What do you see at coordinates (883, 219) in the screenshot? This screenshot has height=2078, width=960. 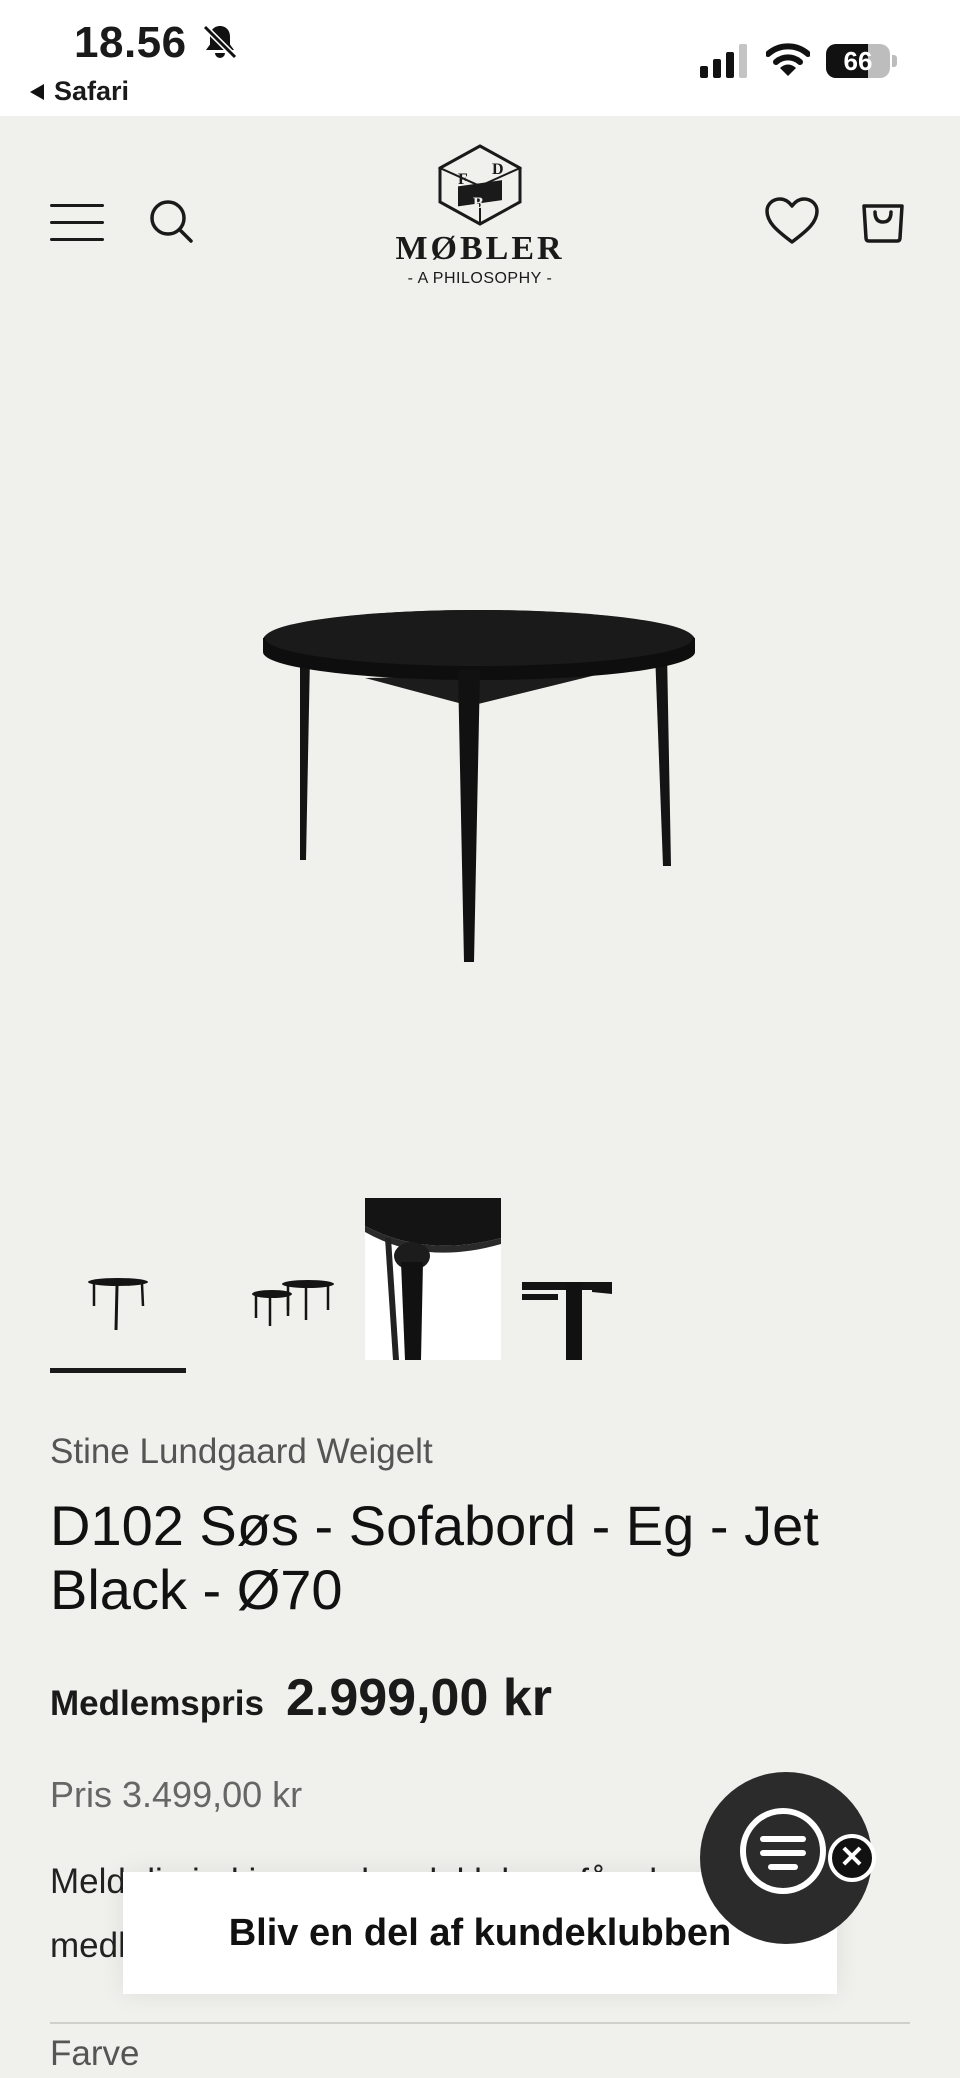 I see `shopping-bag-icon` at bounding box center [883, 219].